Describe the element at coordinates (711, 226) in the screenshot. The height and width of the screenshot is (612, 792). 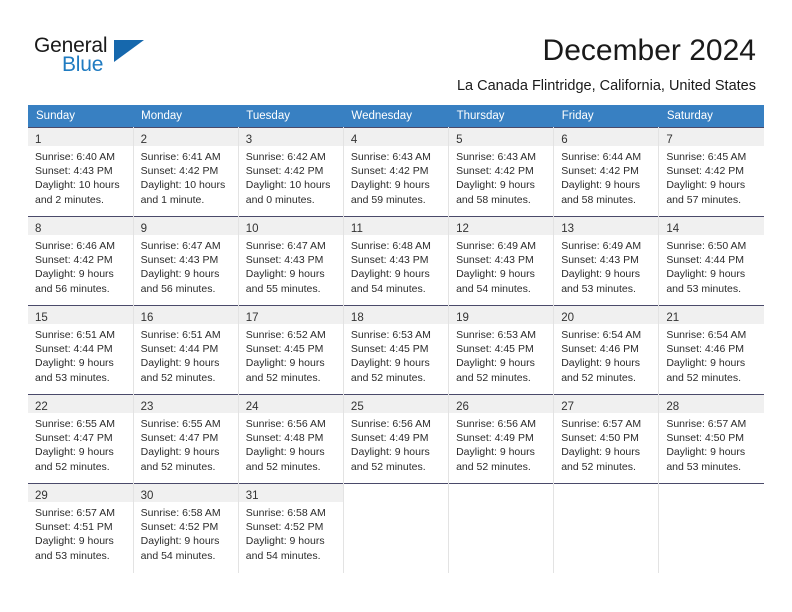
I see `day-number-band: 14` at that location.